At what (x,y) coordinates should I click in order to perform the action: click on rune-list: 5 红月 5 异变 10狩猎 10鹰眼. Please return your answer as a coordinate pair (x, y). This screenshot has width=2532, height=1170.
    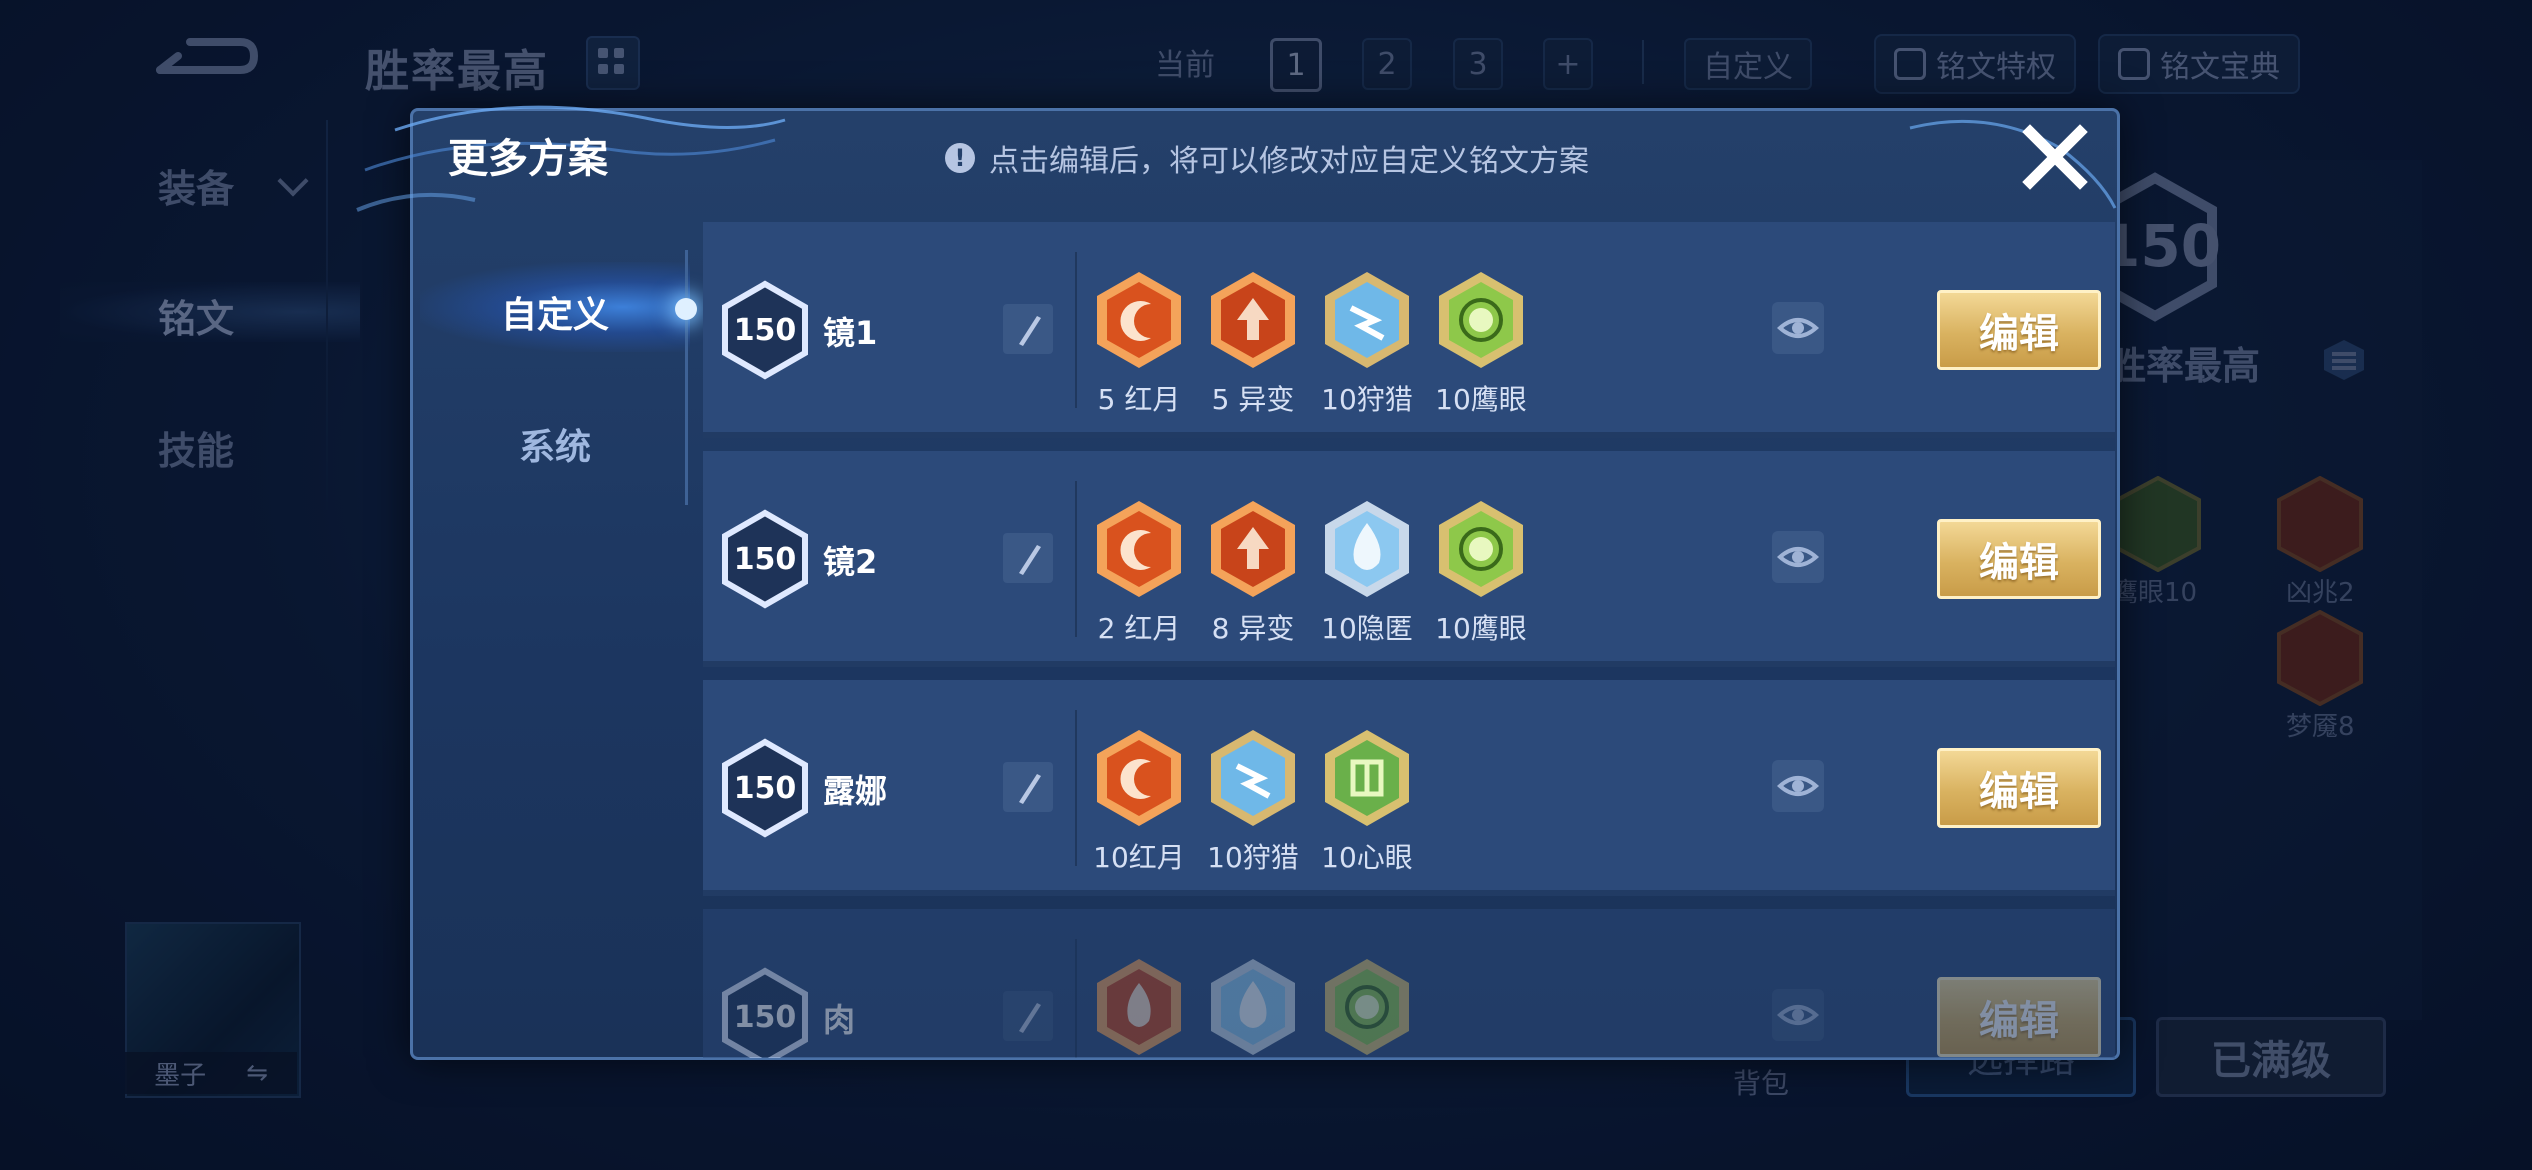
    Looking at the image, I should click on (1310, 343).